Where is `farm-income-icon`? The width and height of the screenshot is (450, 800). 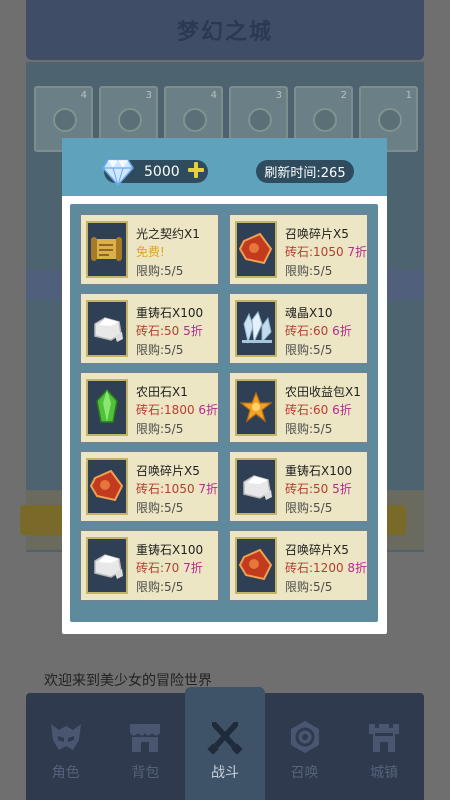
farm-income-icon is located at coordinates (256, 407).